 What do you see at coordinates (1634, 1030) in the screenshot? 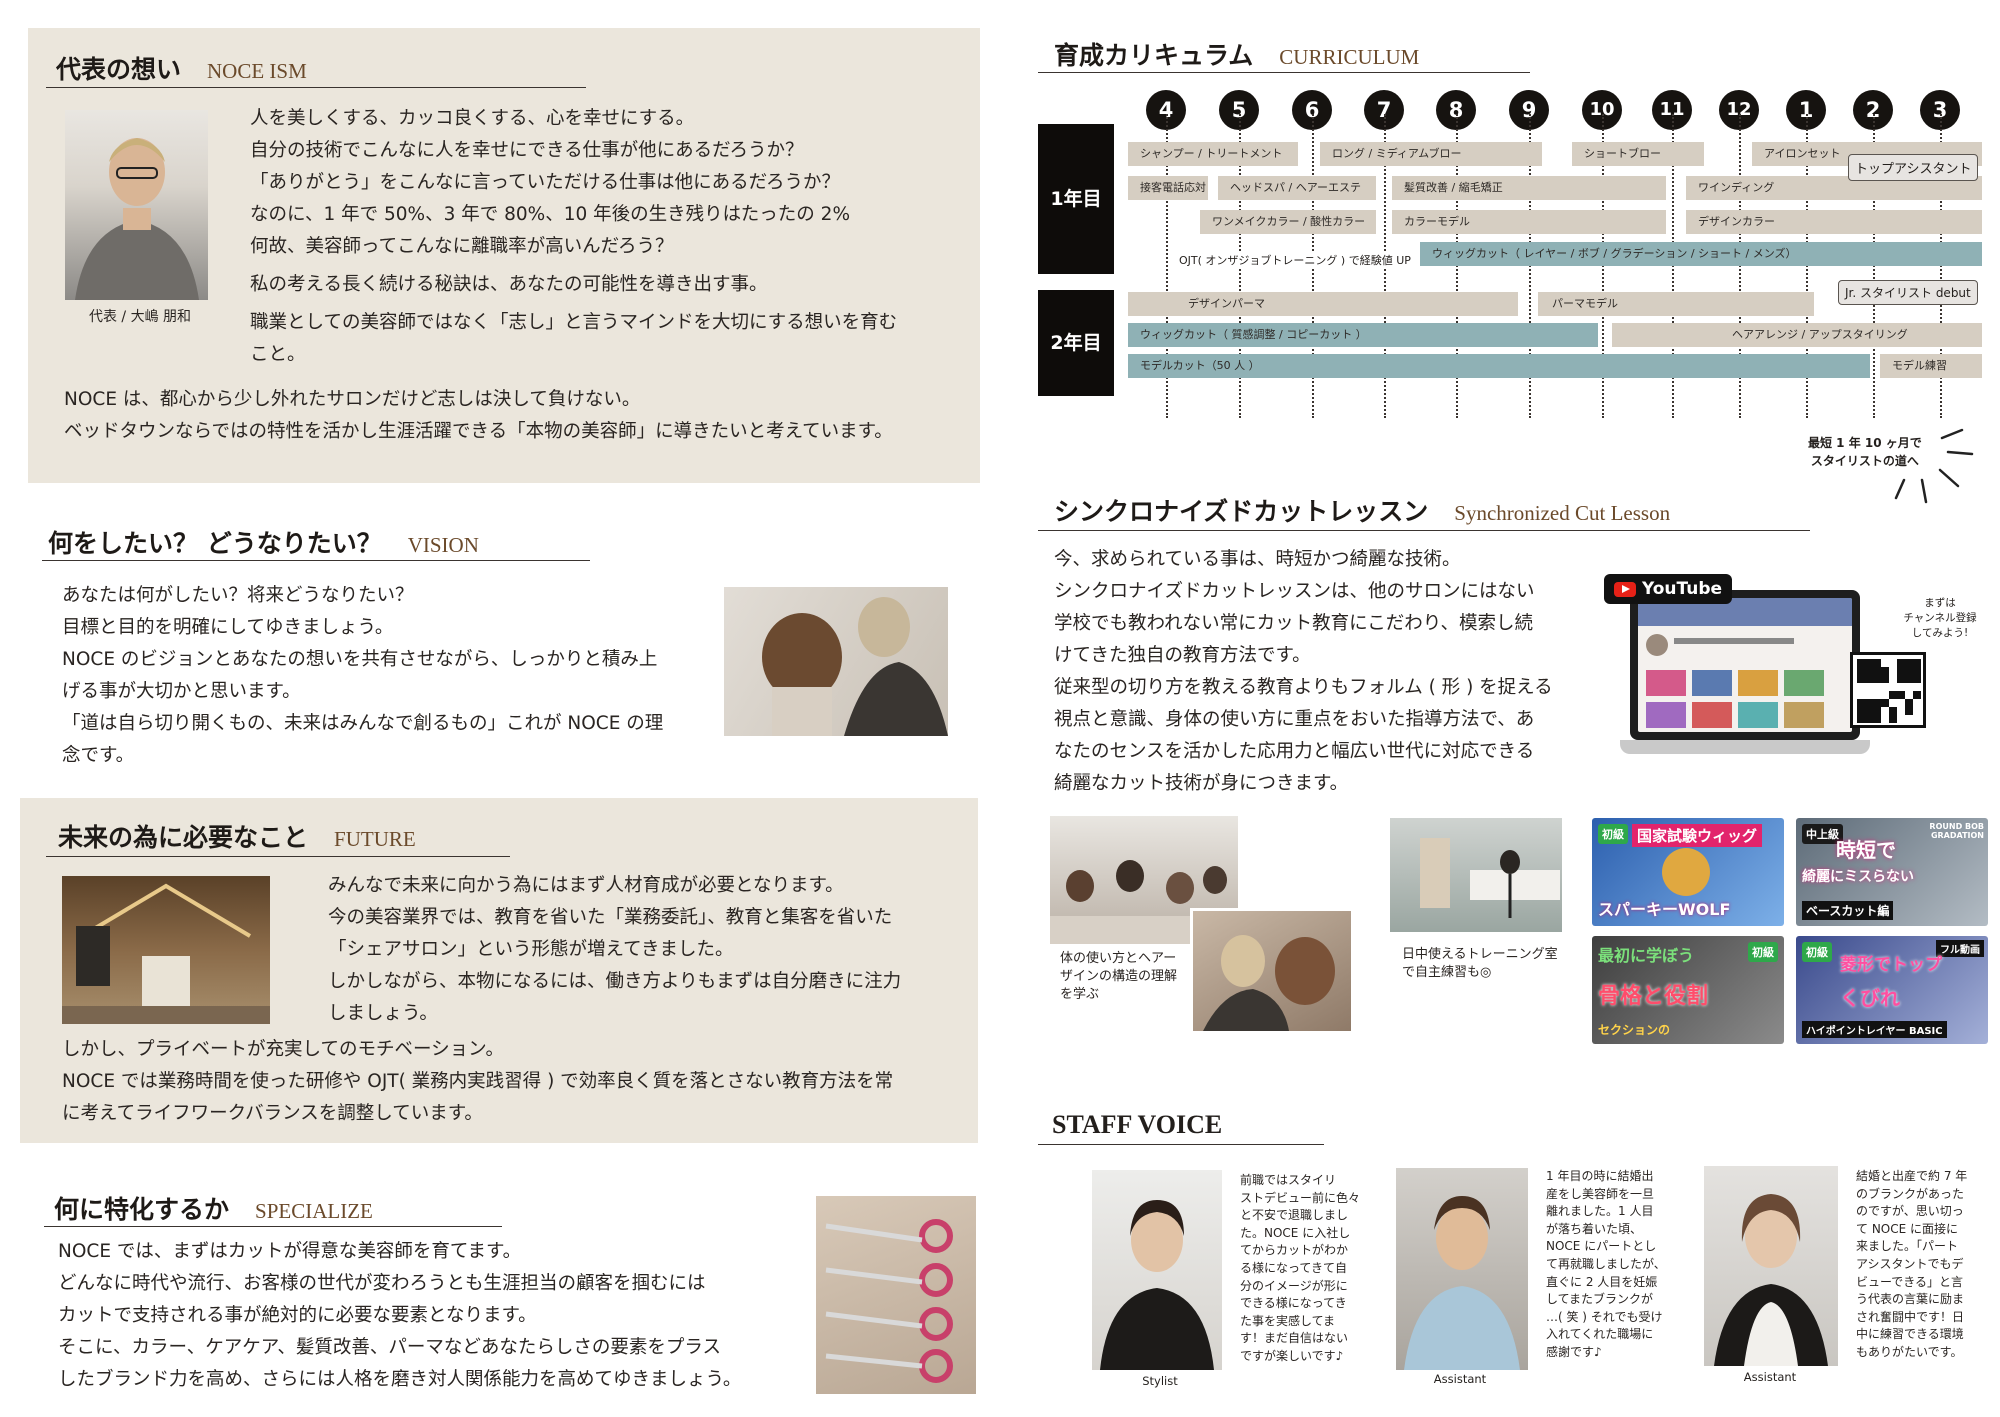
I see `thumb-bottom: セクションの` at bounding box center [1634, 1030].